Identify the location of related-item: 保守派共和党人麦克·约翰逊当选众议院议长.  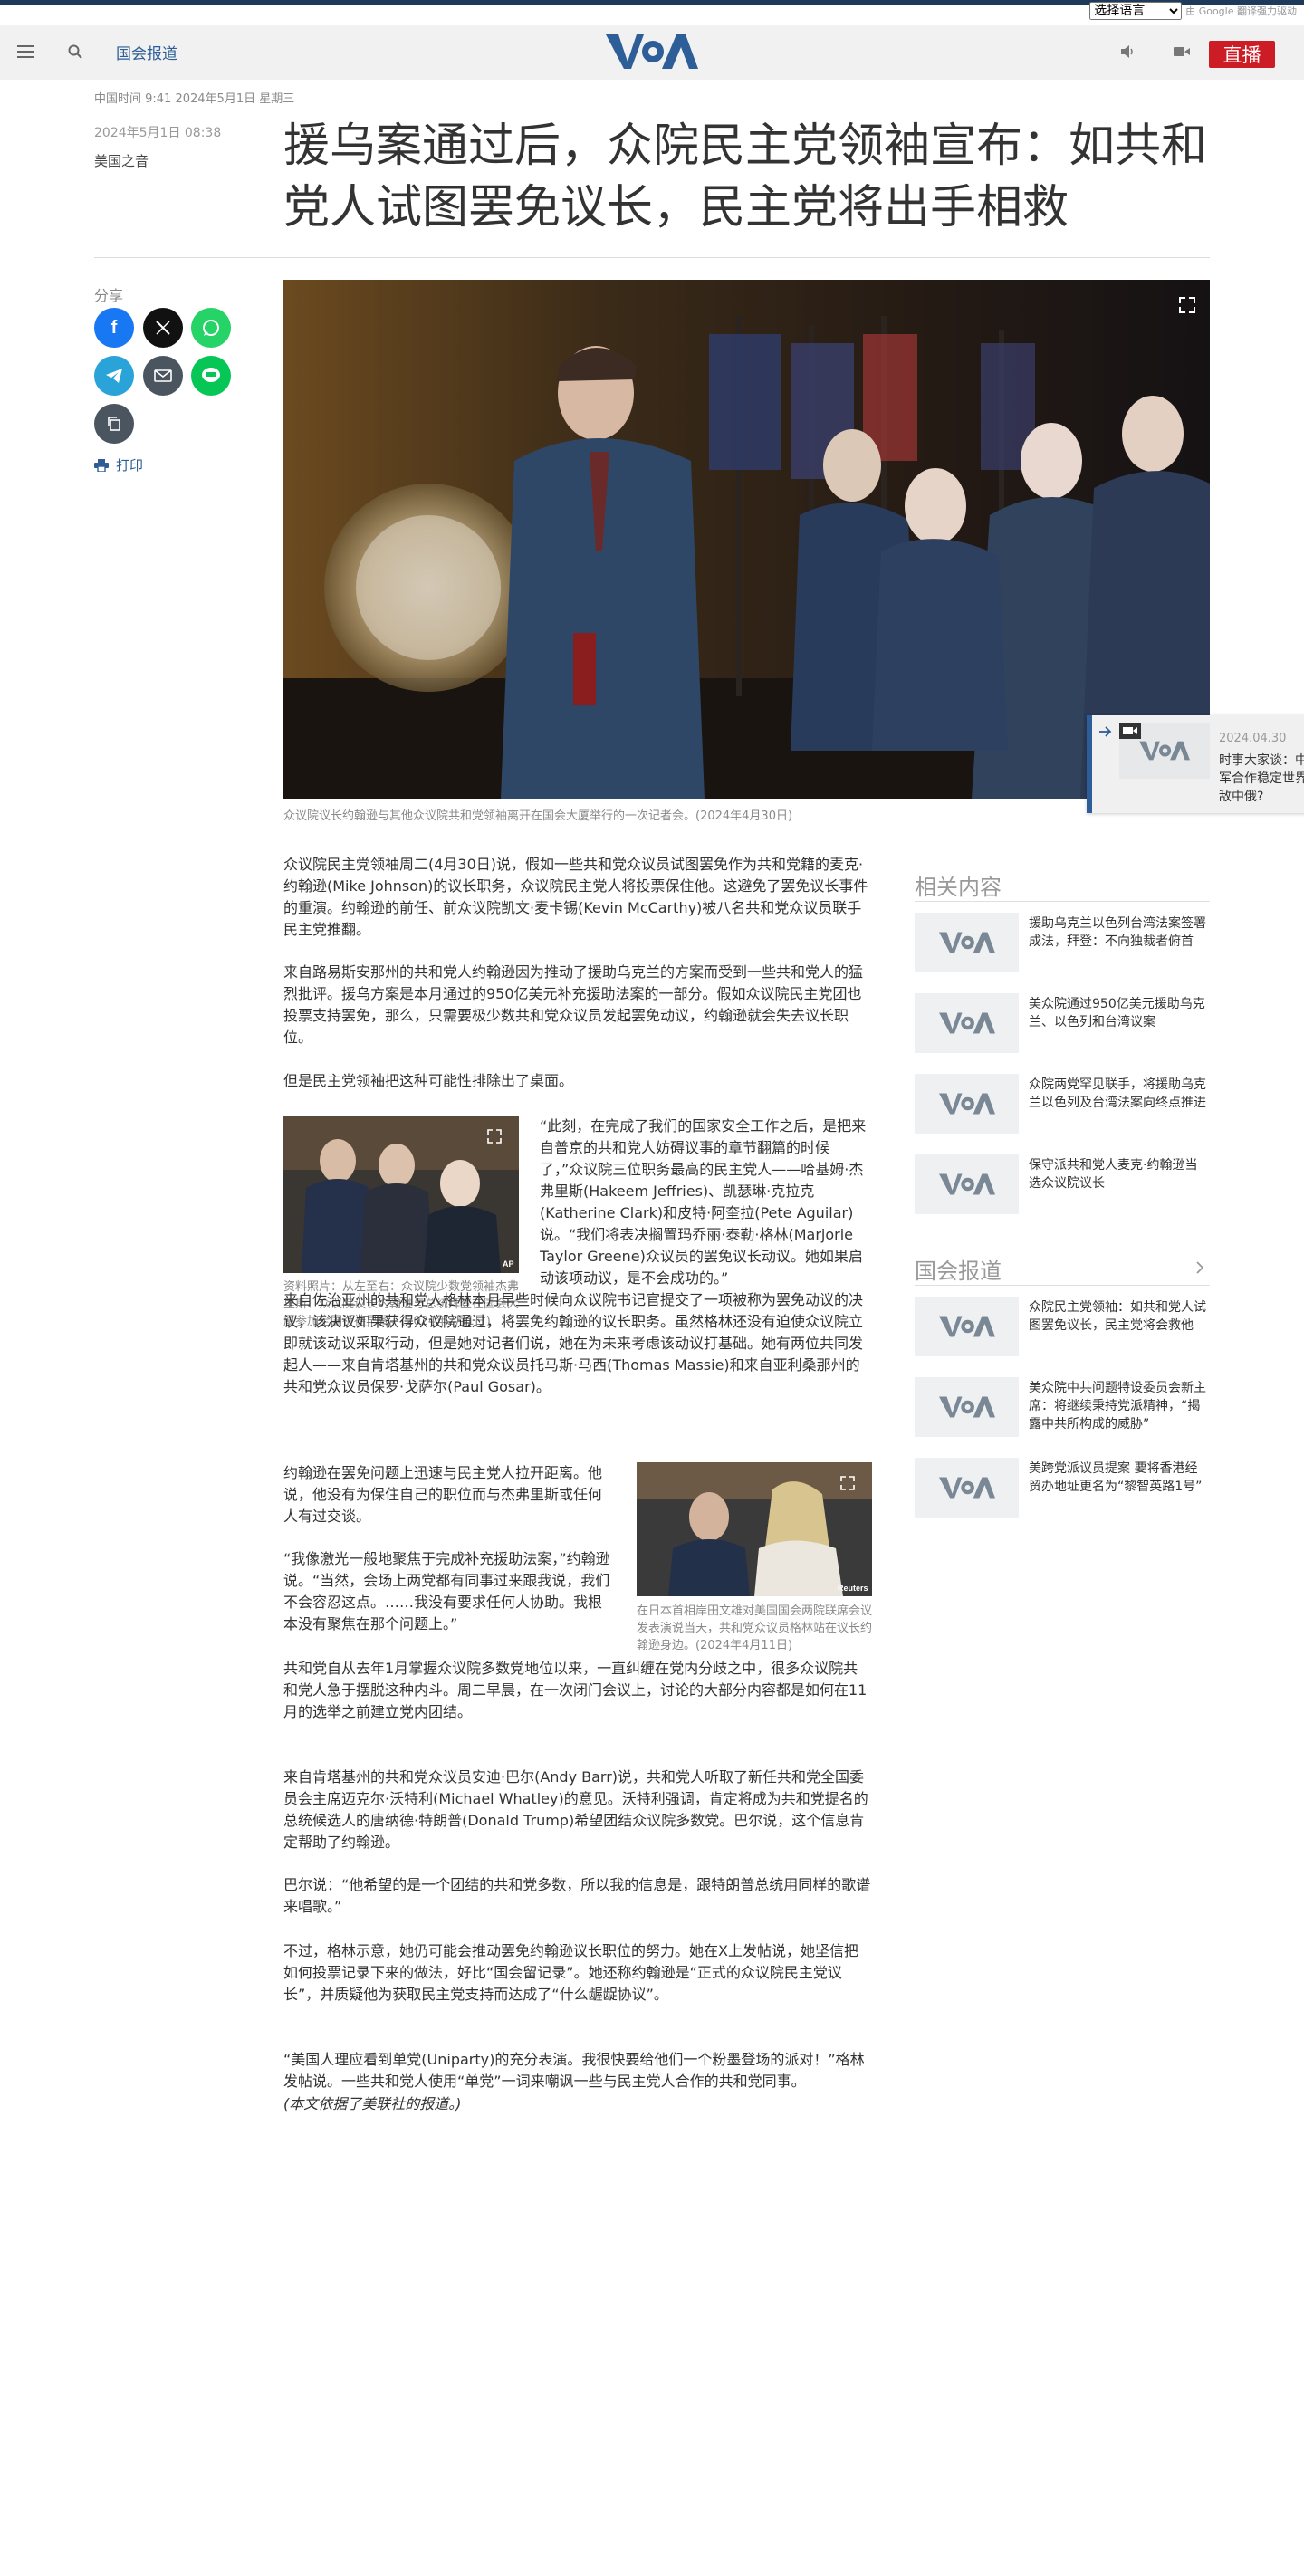
(1063, 1184).